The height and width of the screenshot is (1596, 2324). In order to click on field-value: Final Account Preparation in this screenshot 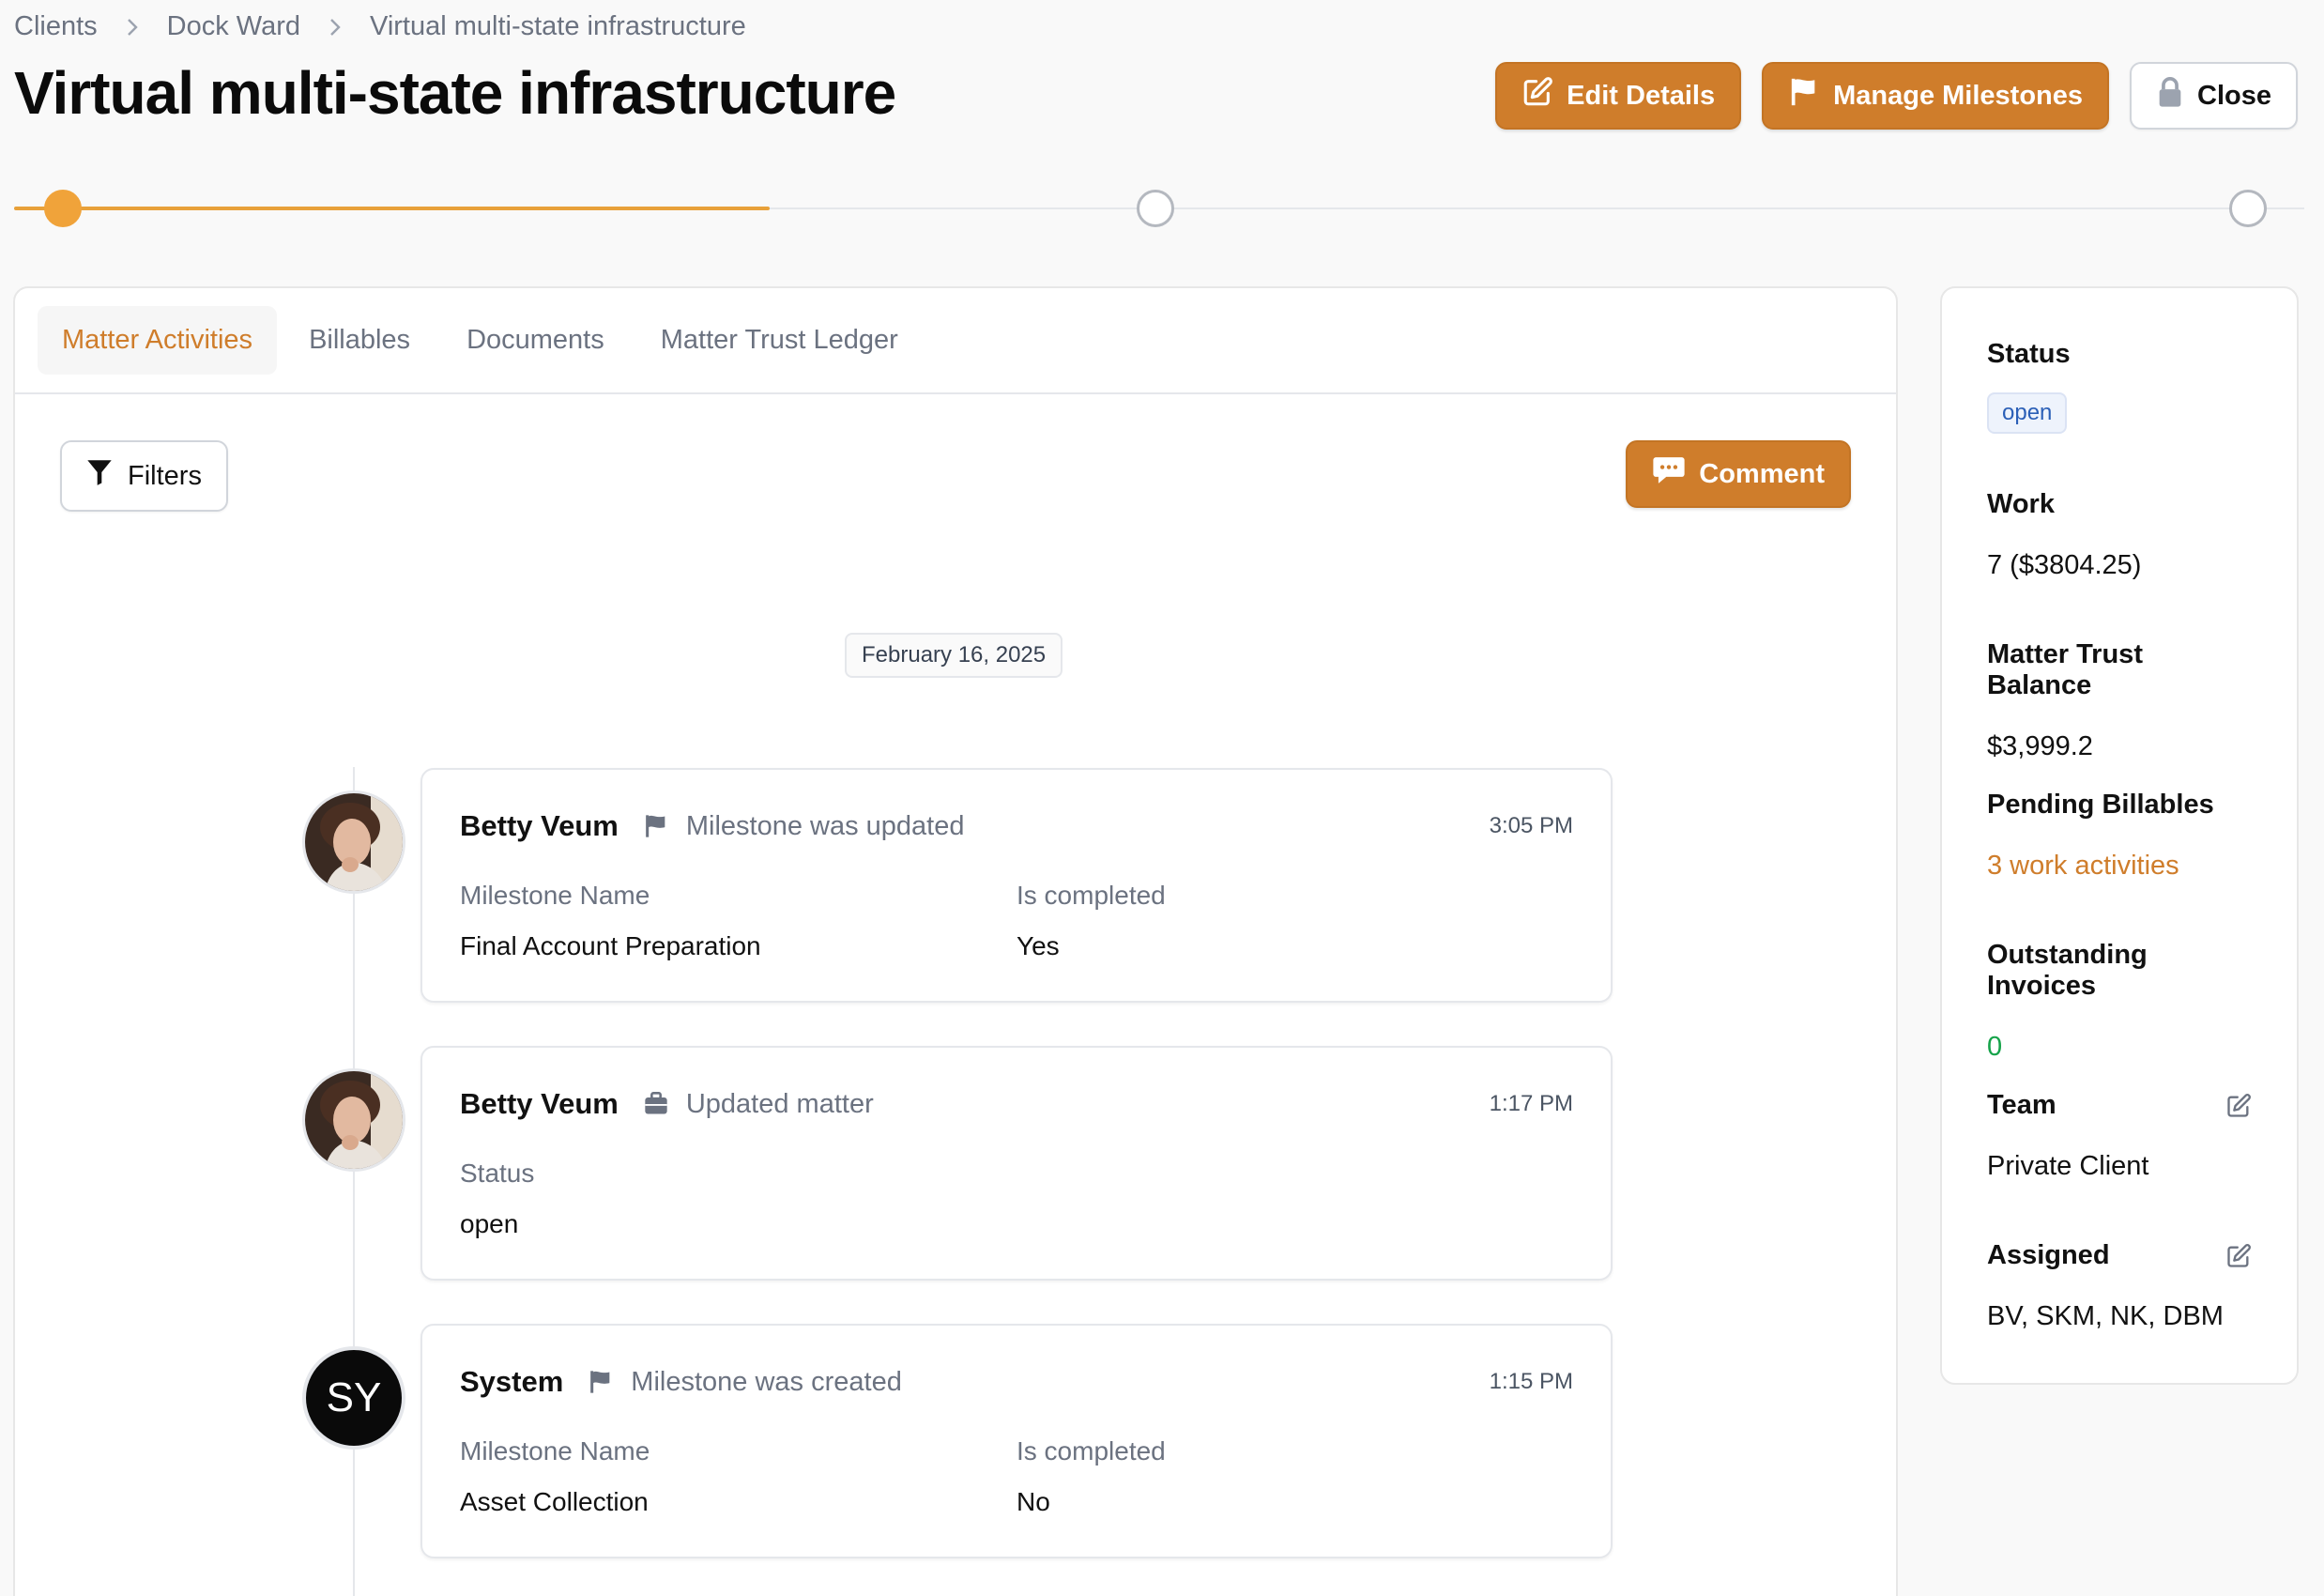, I will do `click(610, 946)`.